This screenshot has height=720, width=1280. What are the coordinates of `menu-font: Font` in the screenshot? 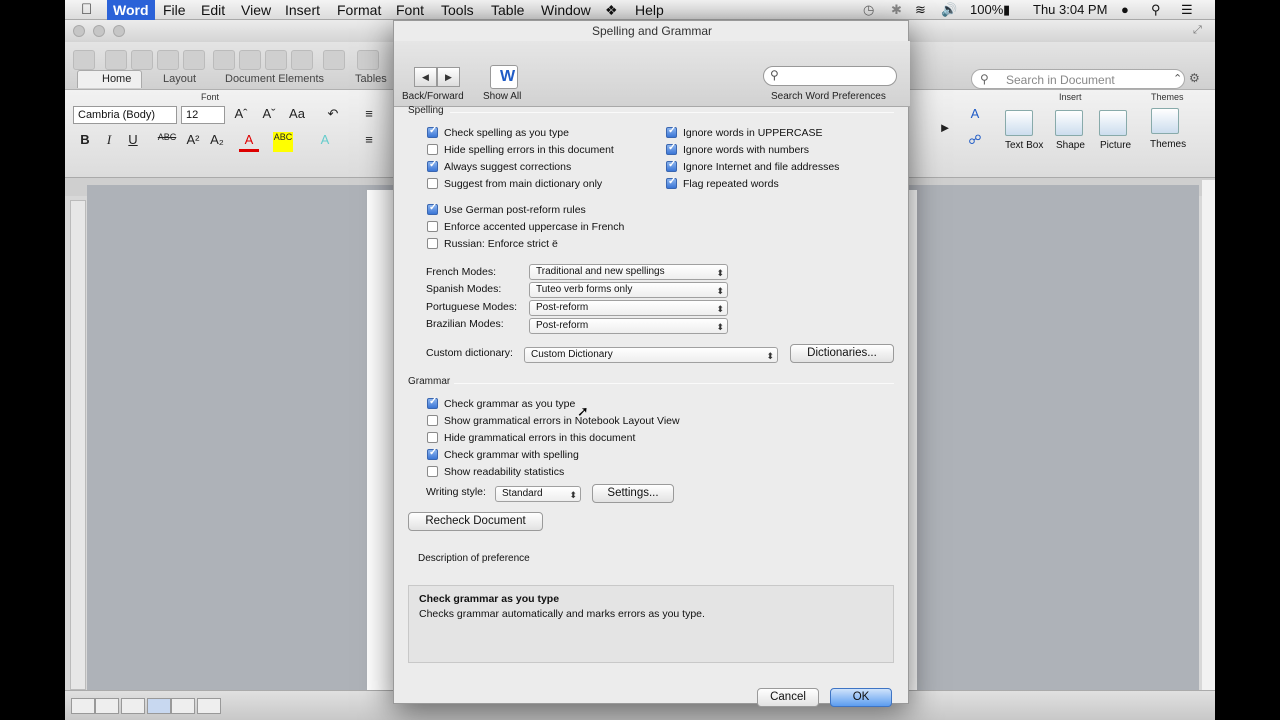 It's located at (410, 10).